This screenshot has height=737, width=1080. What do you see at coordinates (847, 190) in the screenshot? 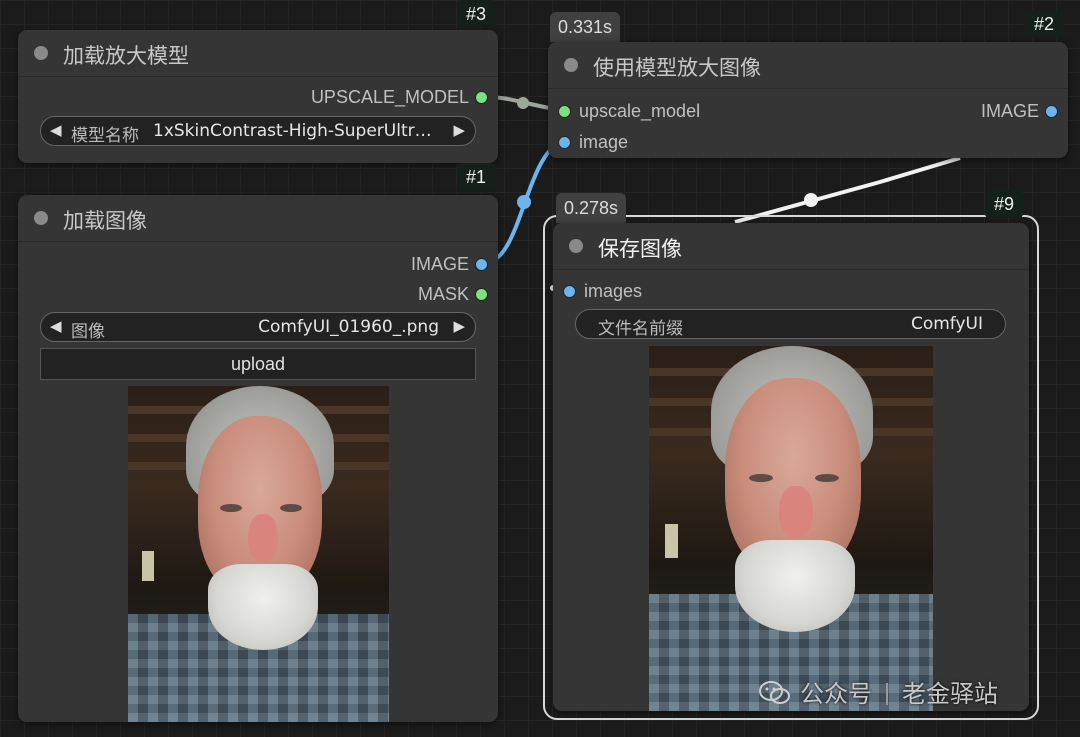
I see `upscaled-image-link` at bounding box center [847, 190].